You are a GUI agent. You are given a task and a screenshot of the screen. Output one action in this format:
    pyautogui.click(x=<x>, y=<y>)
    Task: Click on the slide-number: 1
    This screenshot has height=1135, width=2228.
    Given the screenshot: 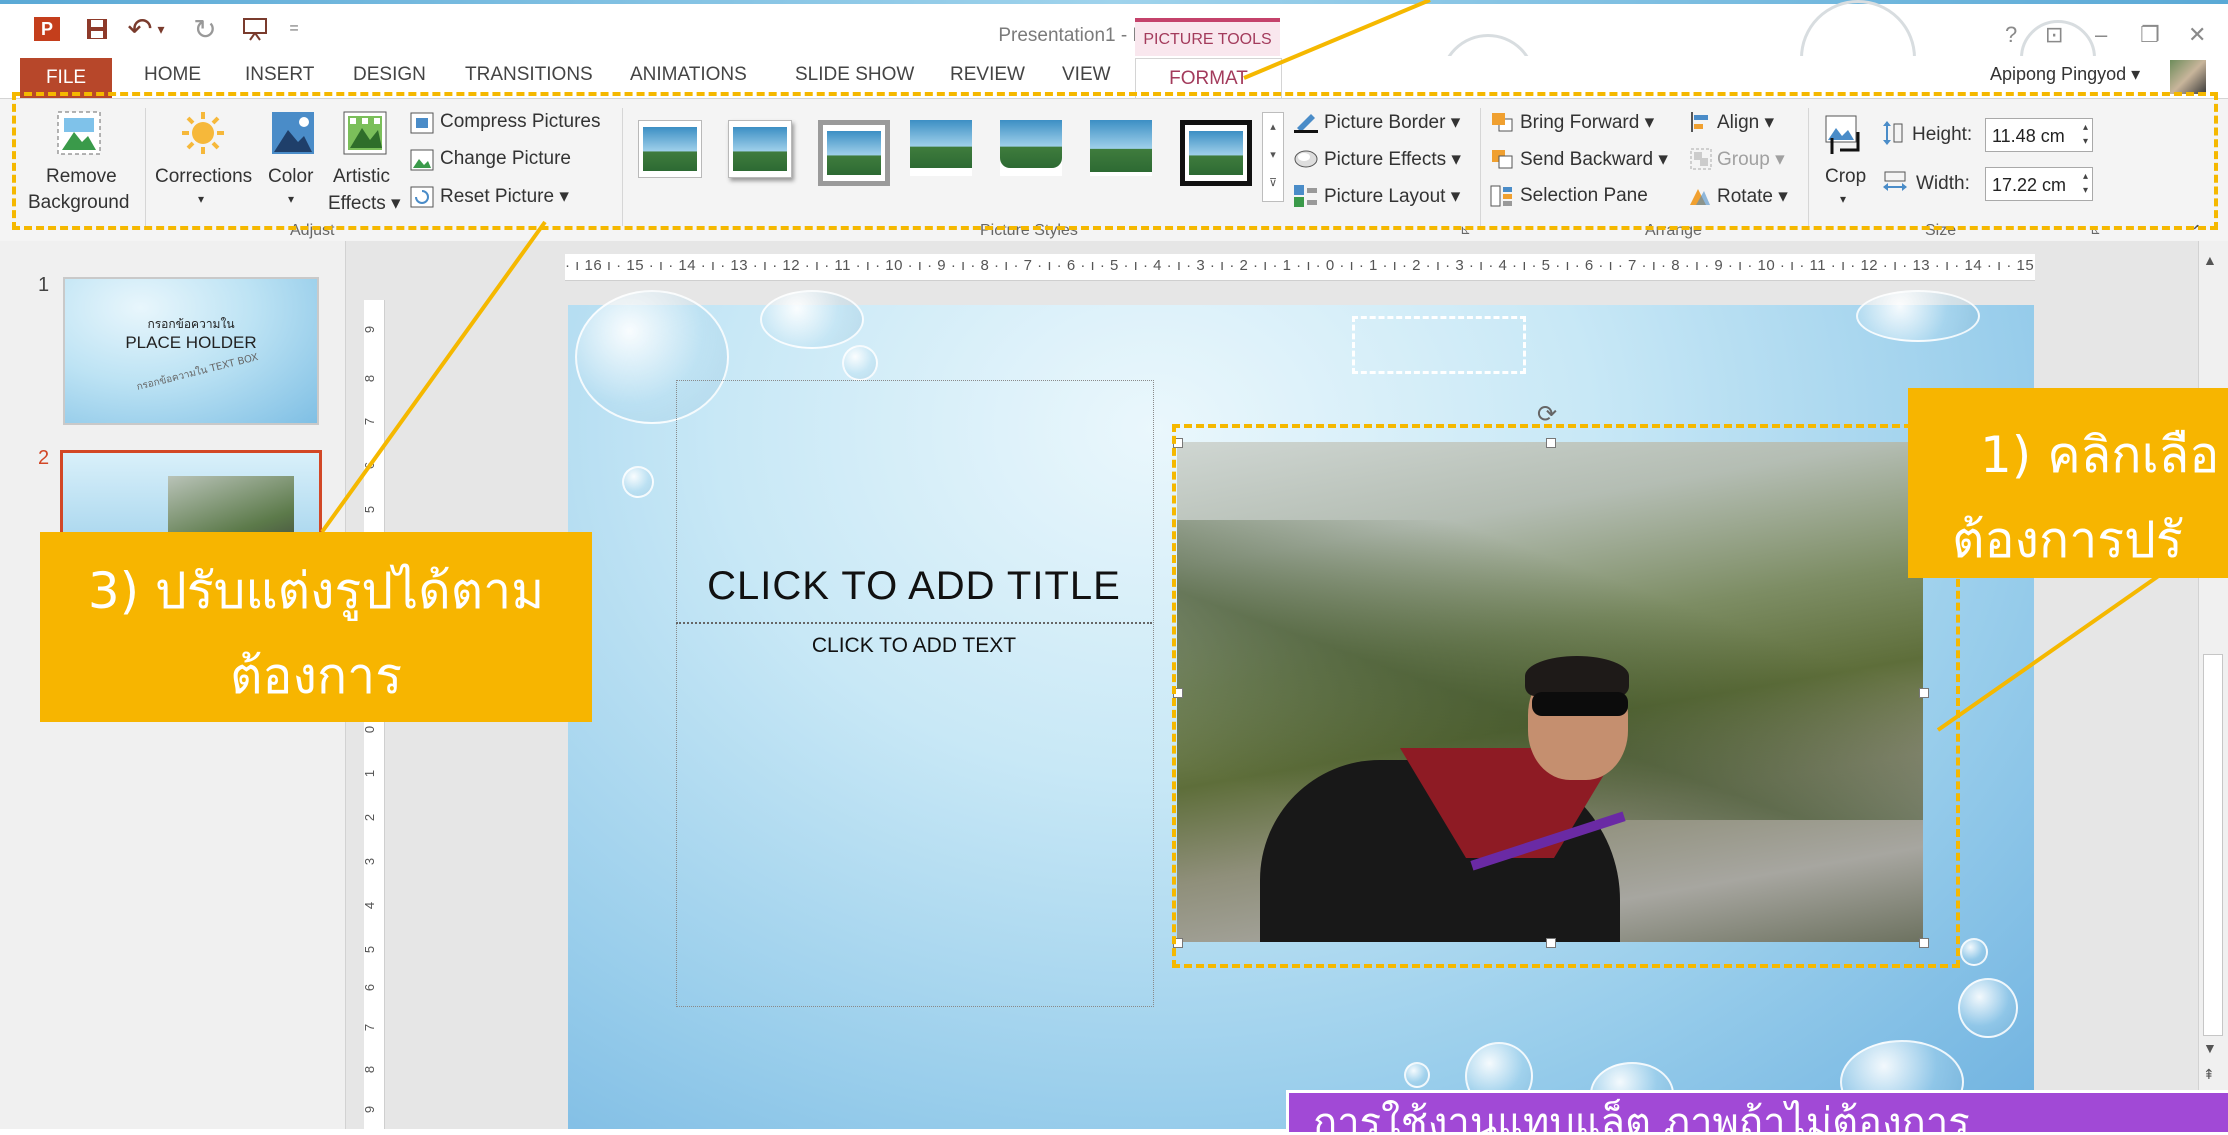 What is the action you would take?
    pyautogui.click(x=44, y=285)
    